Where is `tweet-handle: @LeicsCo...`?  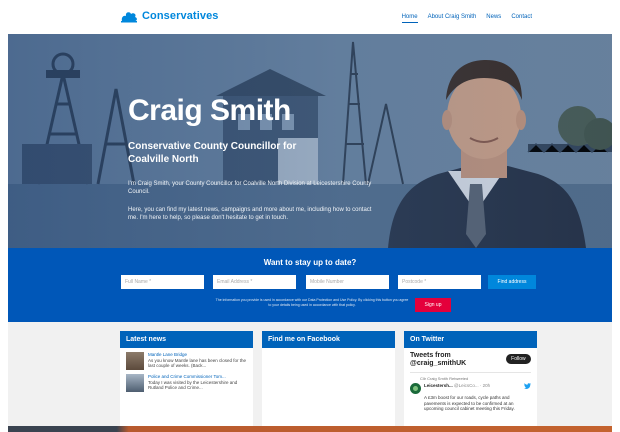 tweet-handle: @LeicsCo... is located at coordinates (466, 385).